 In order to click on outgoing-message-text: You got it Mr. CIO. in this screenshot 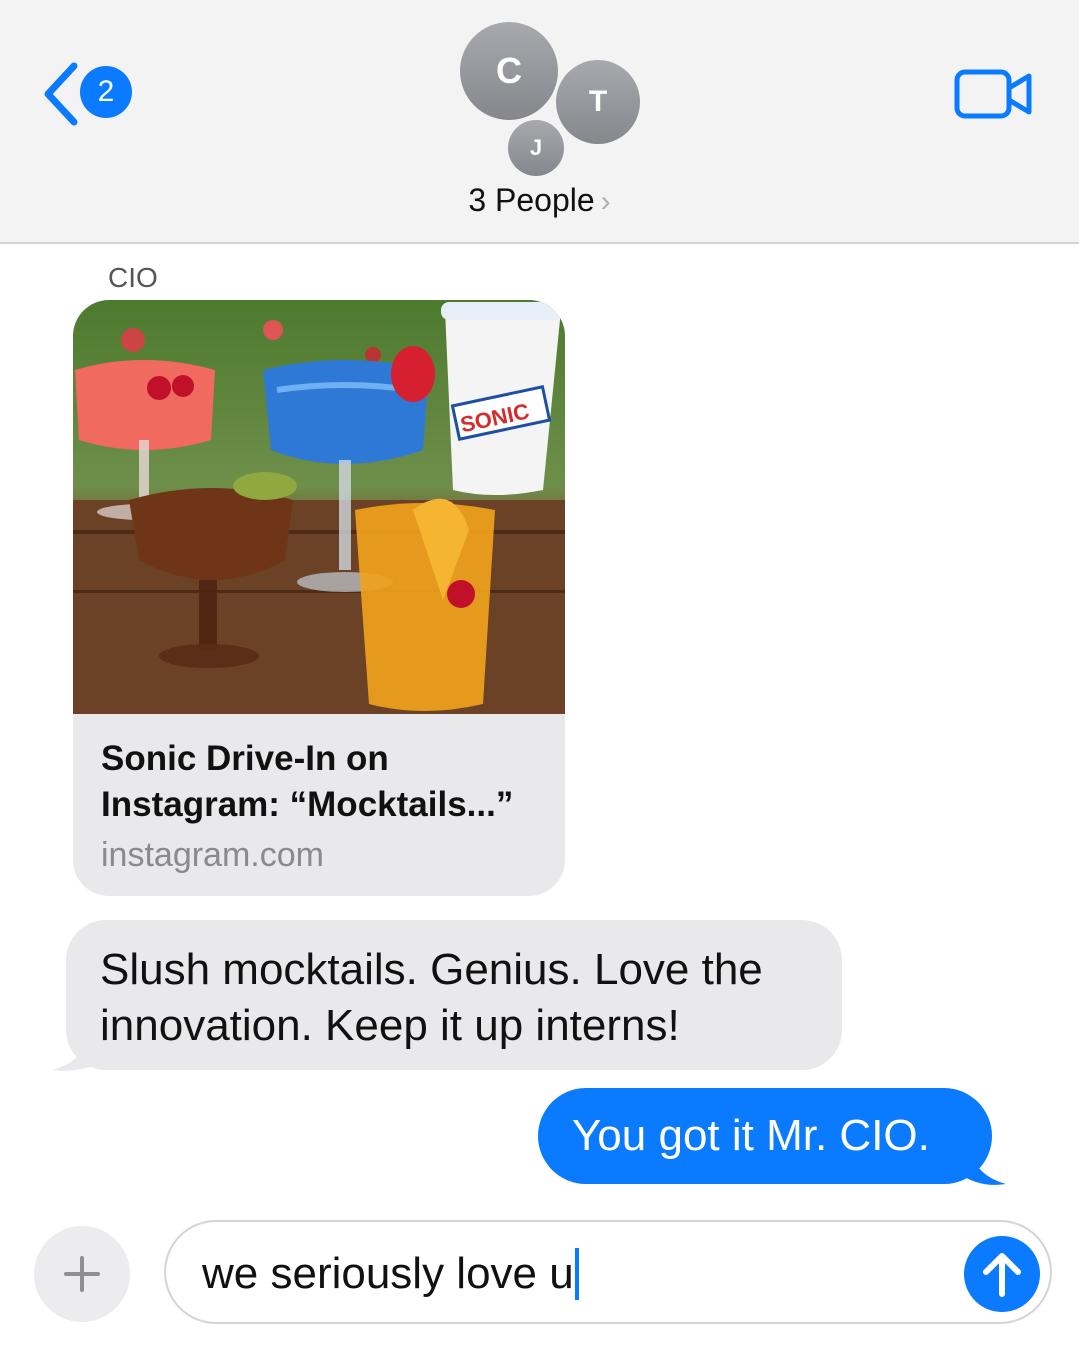, I will do `click(751, 1135)`.